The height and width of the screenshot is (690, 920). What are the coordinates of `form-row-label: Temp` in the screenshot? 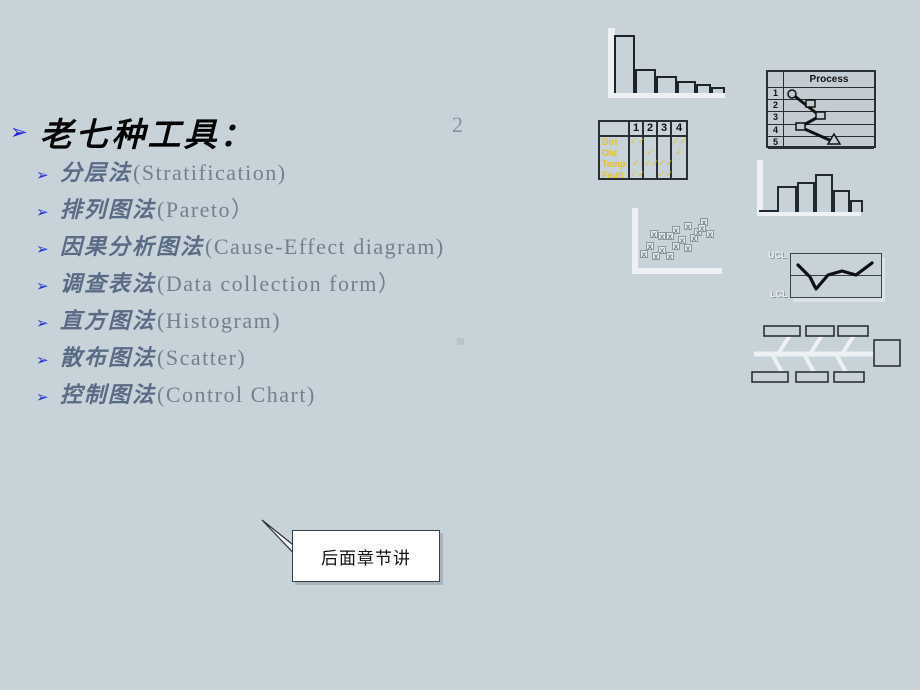 It's located at (614, 164).